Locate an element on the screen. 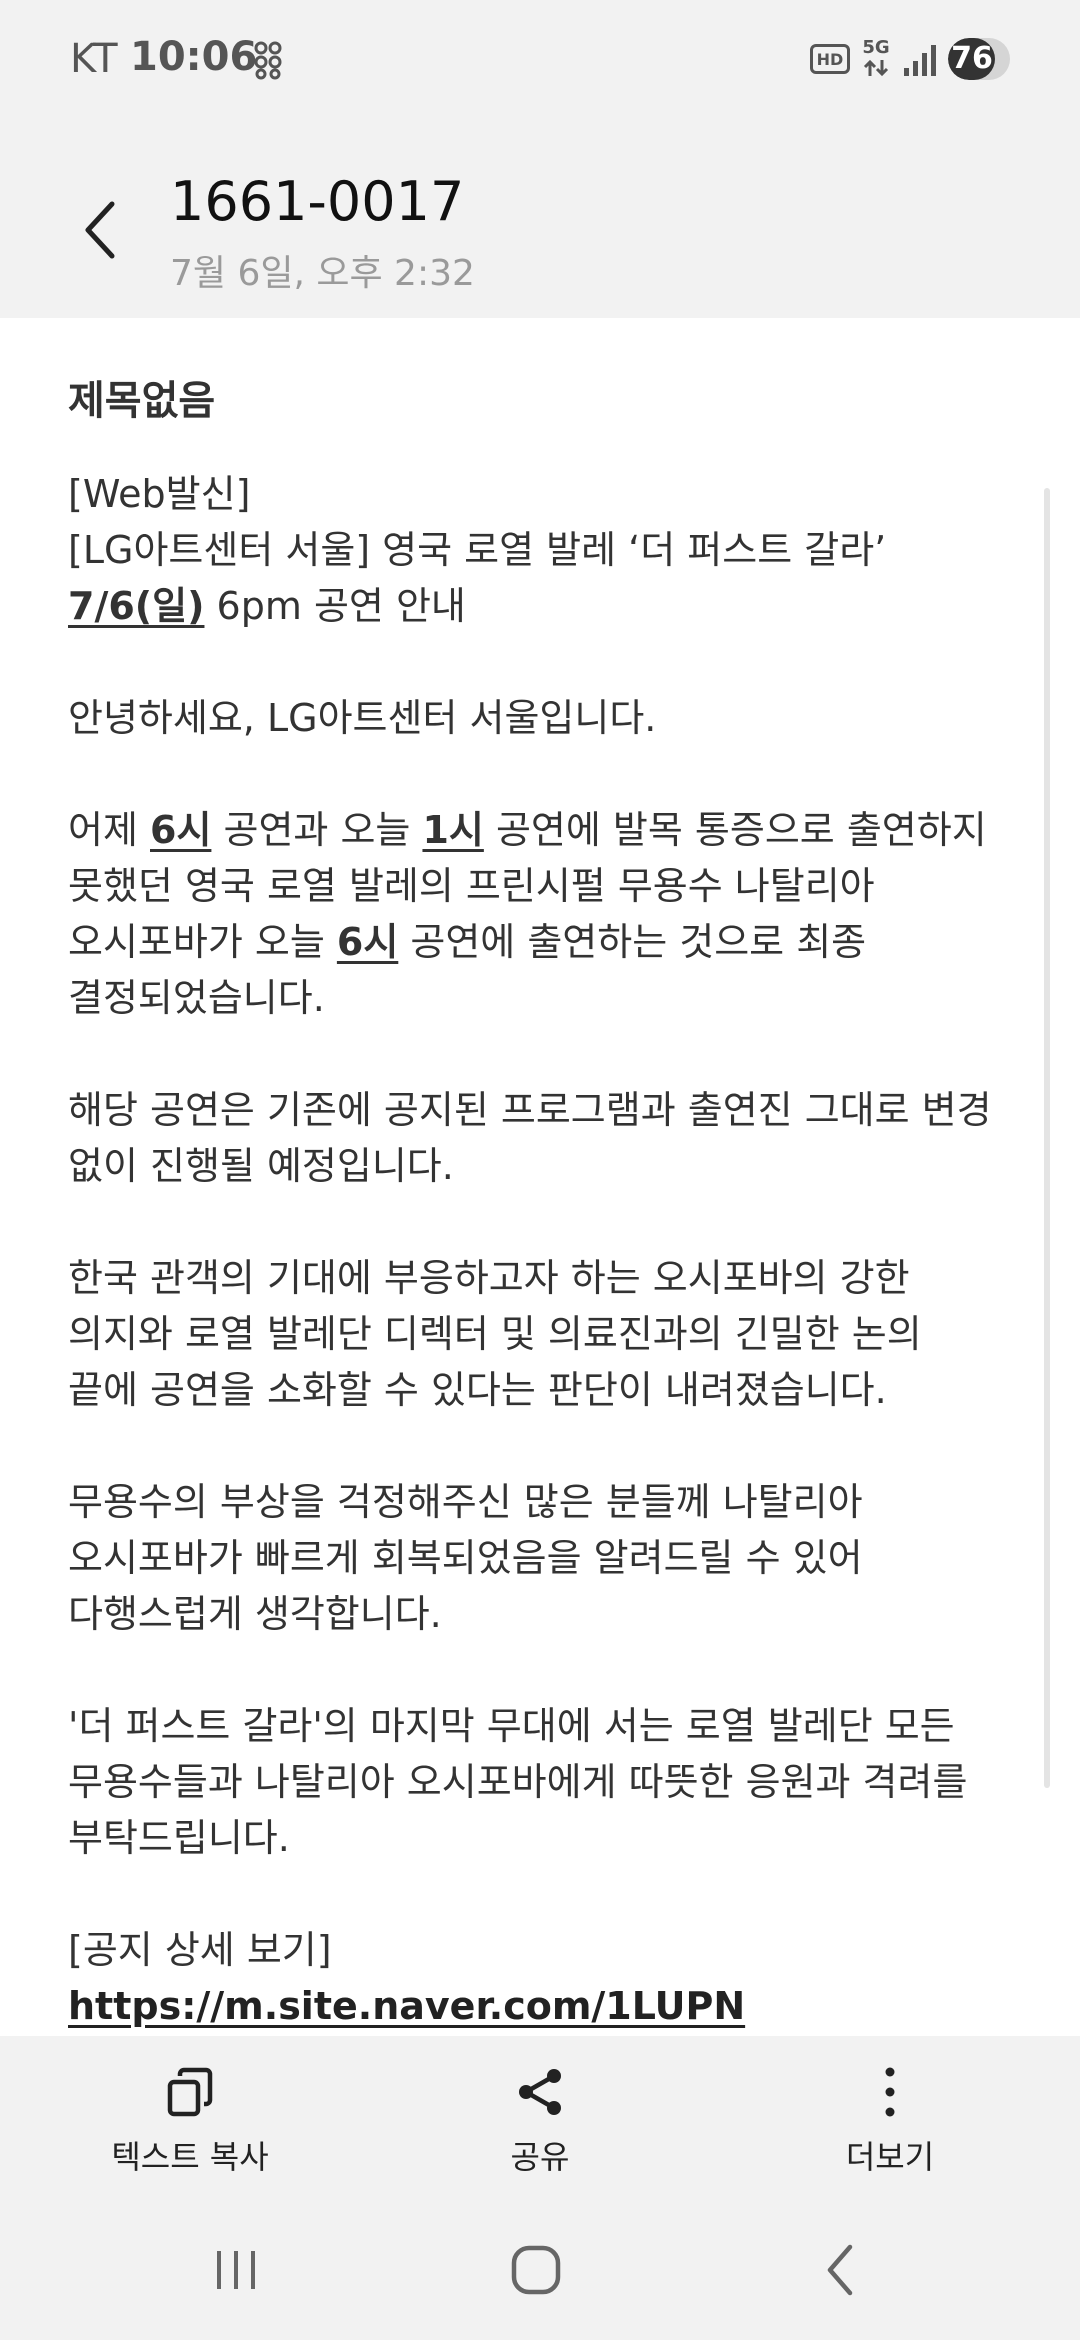 The height and width of the screenshot is (2340, 1080). more-label: 더보기 is located at coordinates (890, 2157).